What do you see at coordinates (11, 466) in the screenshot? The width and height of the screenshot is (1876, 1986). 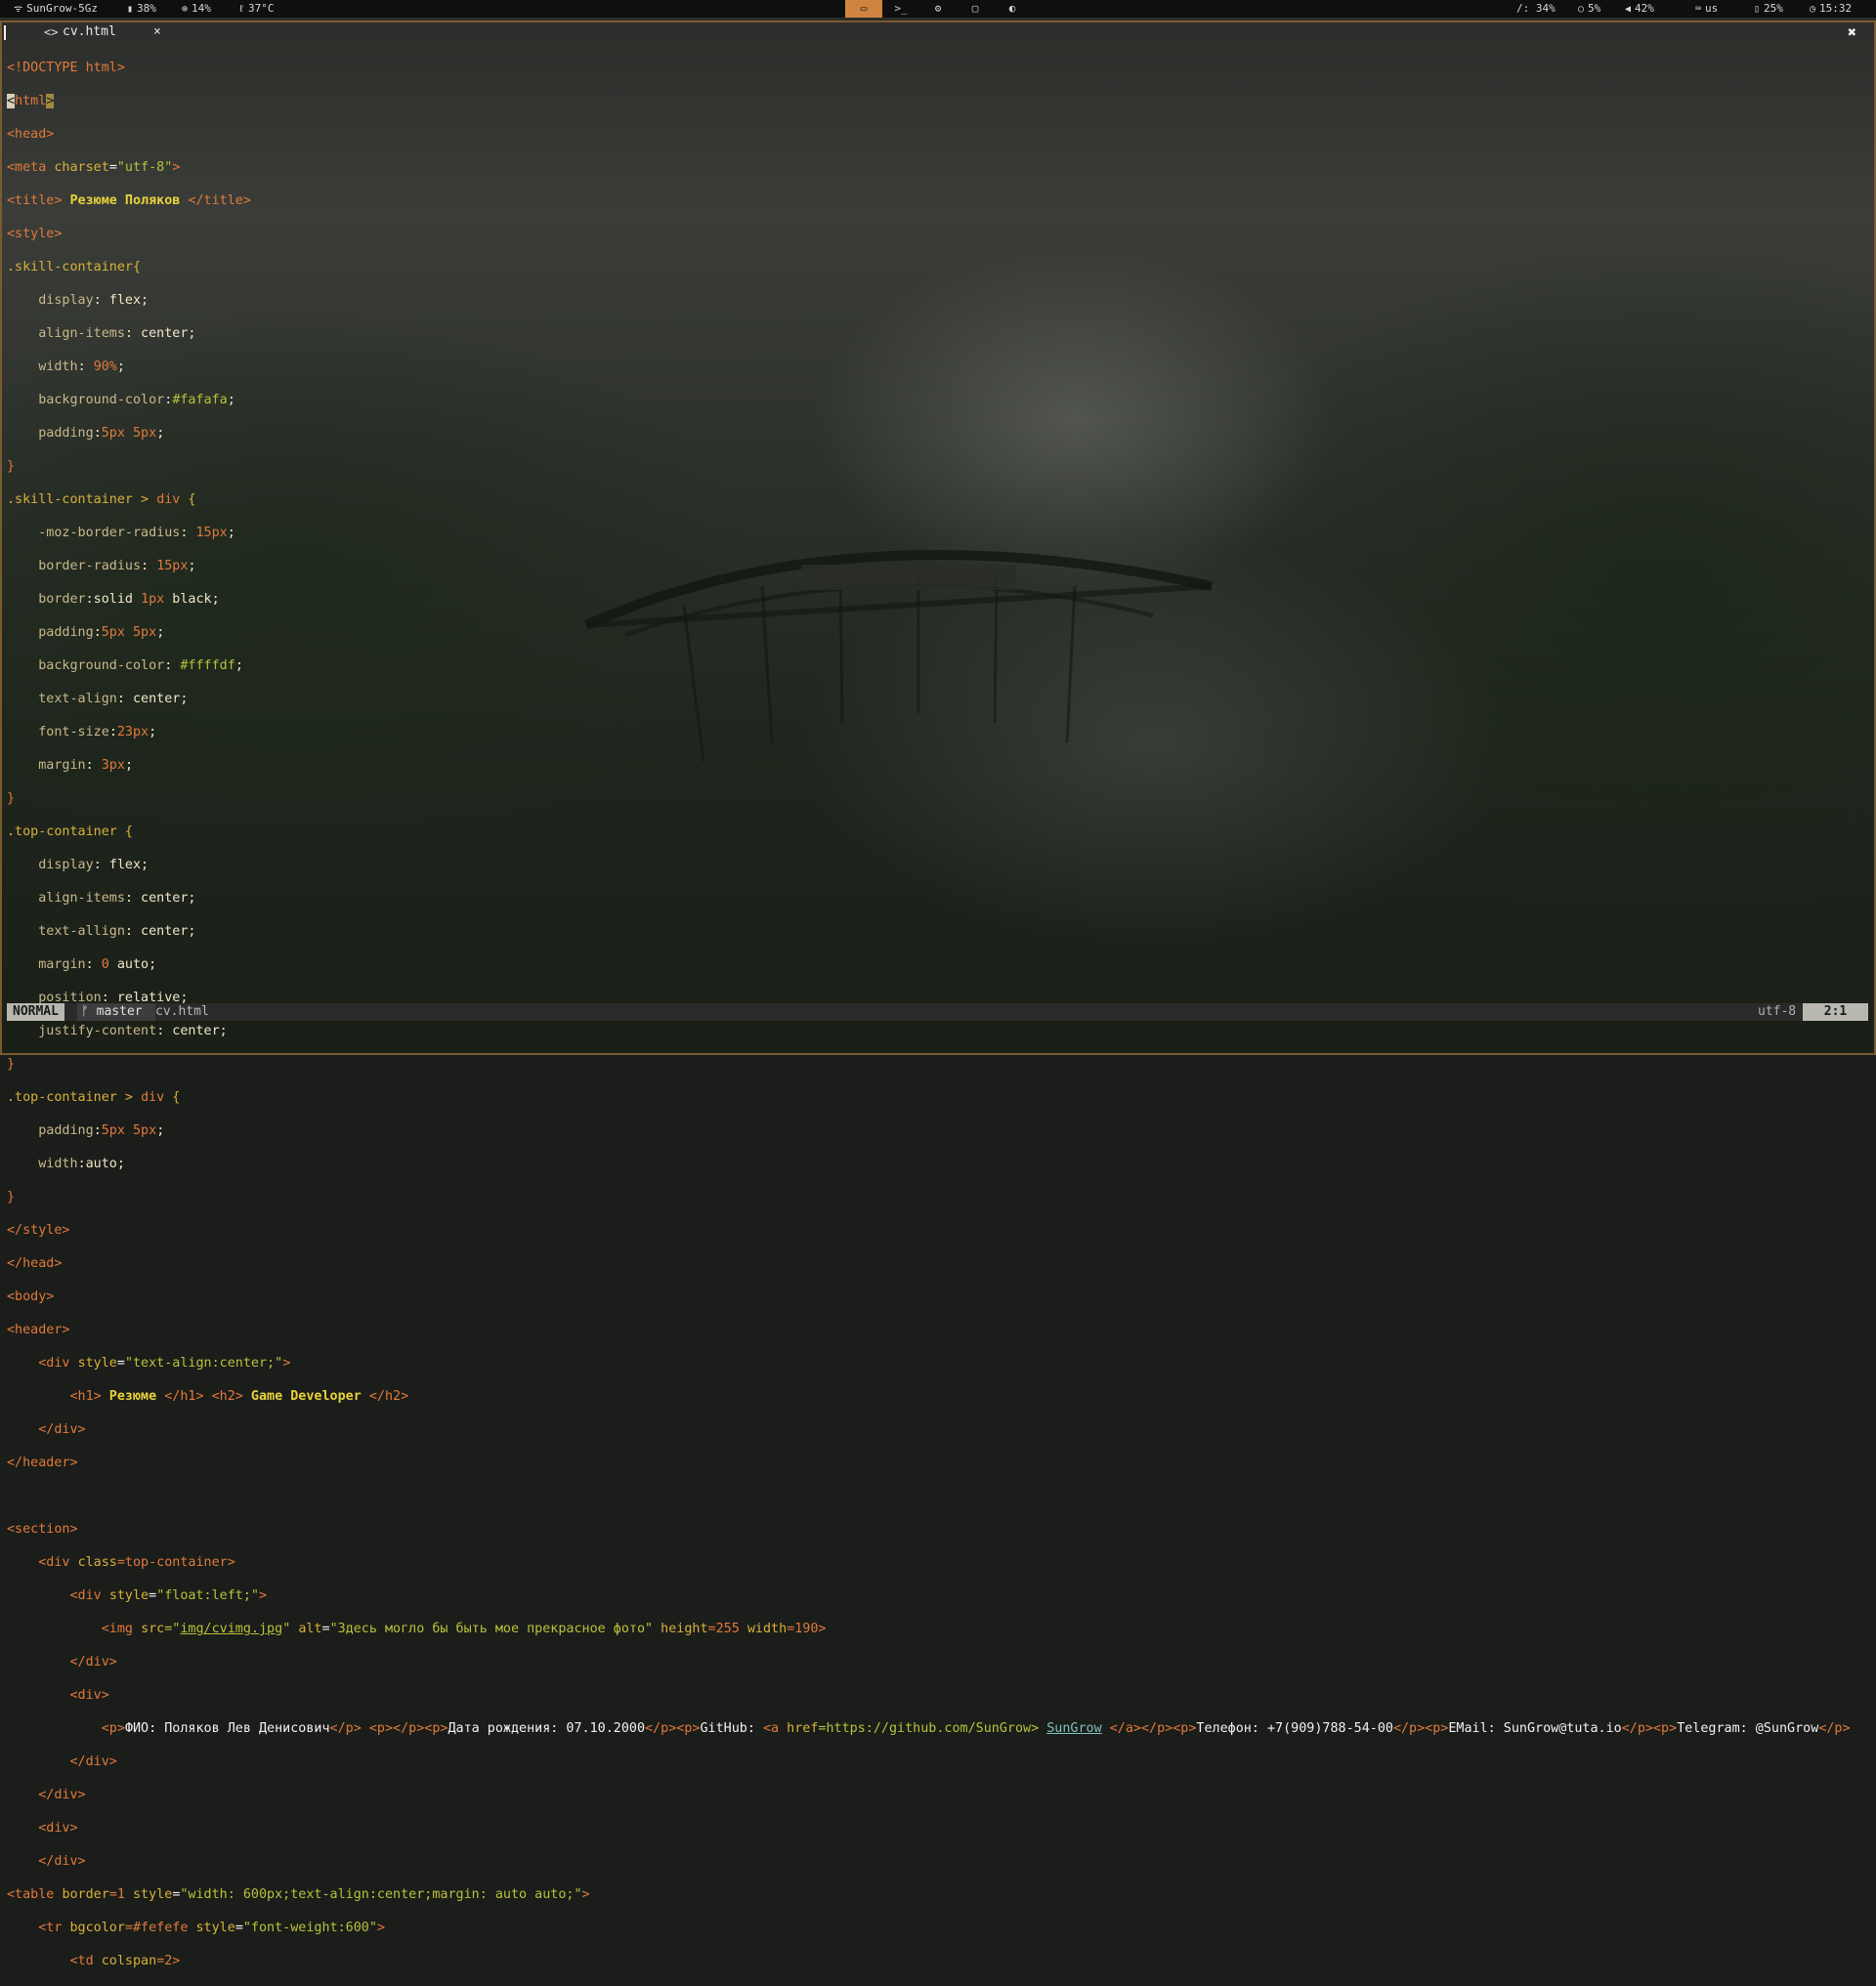 I see `code-token: }` at bounding box center [11, 466].